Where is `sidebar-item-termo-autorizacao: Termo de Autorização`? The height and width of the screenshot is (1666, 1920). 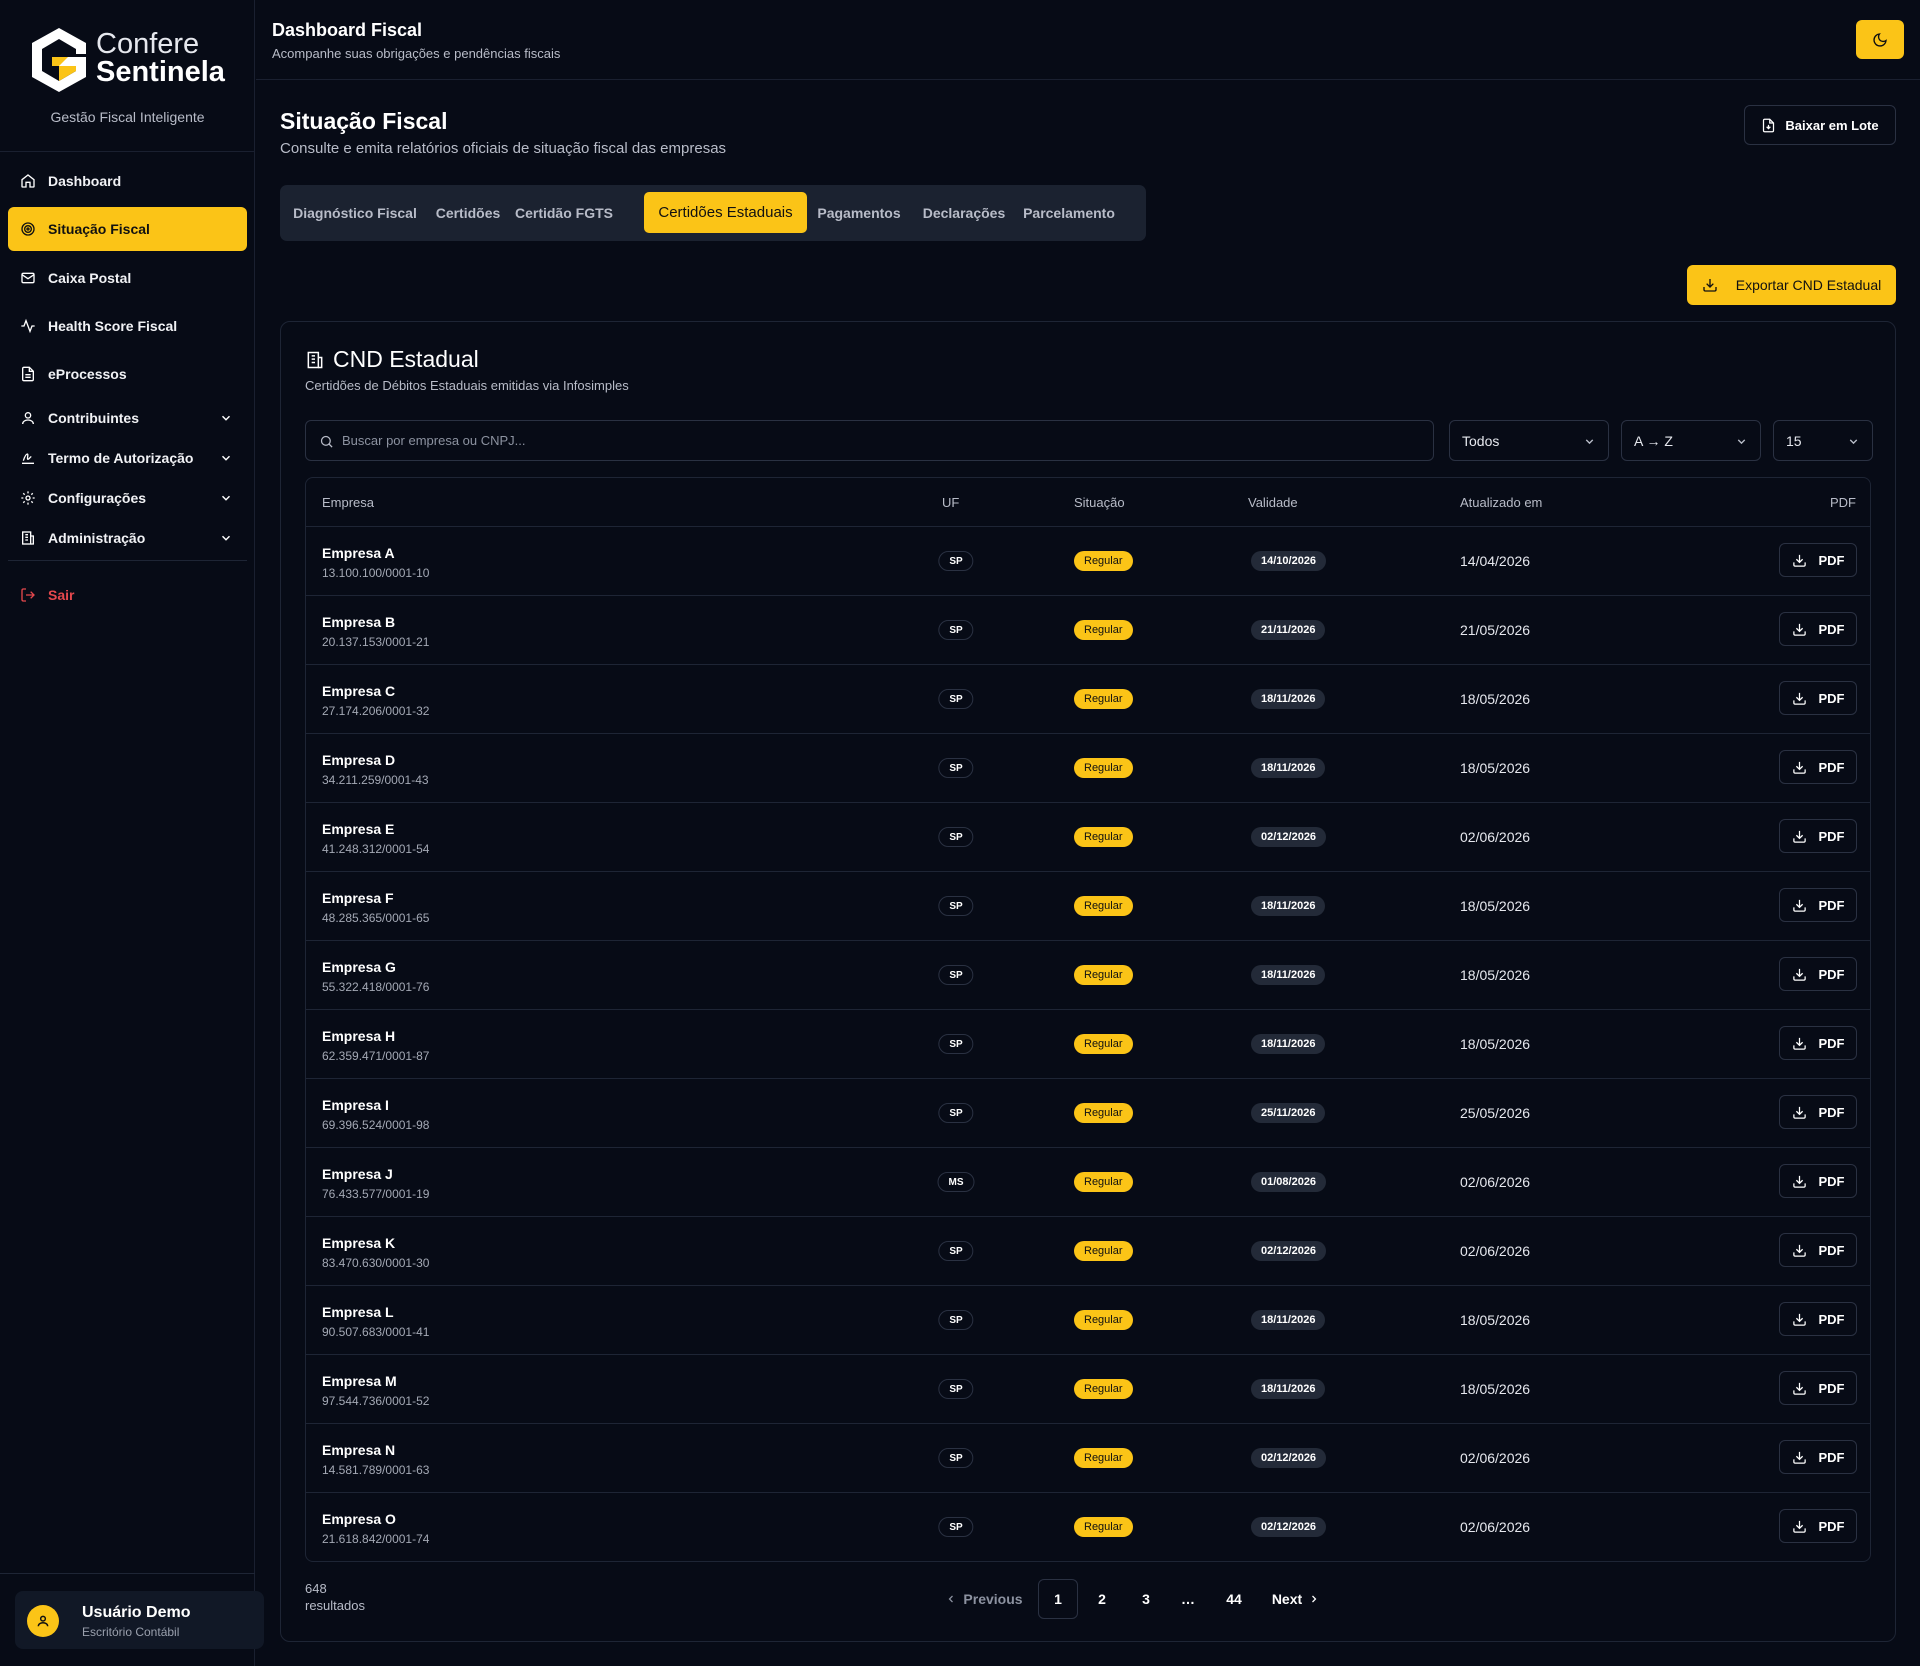
sidebar-item-termo-autorizacao: Termo de Autorização is located at coordinates (127, 458).